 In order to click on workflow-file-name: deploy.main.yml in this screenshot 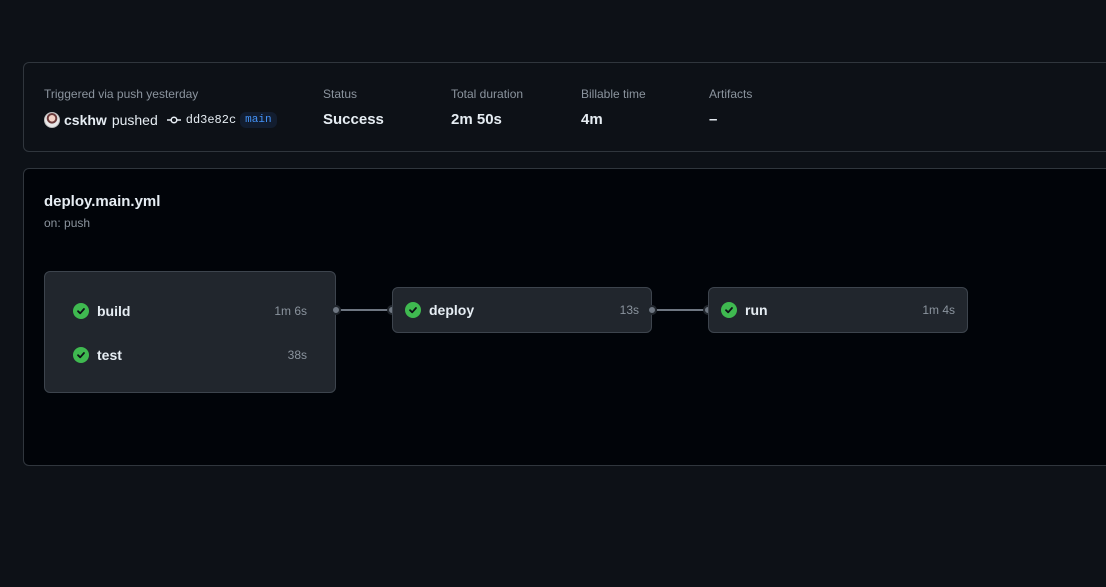, I will do `click(102, 201)`.